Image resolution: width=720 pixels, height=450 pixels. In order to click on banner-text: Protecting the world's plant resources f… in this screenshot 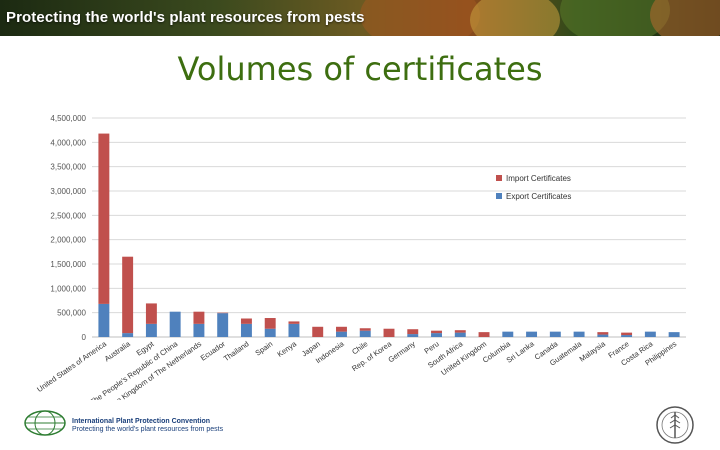, I will do `click(185, 17)`.